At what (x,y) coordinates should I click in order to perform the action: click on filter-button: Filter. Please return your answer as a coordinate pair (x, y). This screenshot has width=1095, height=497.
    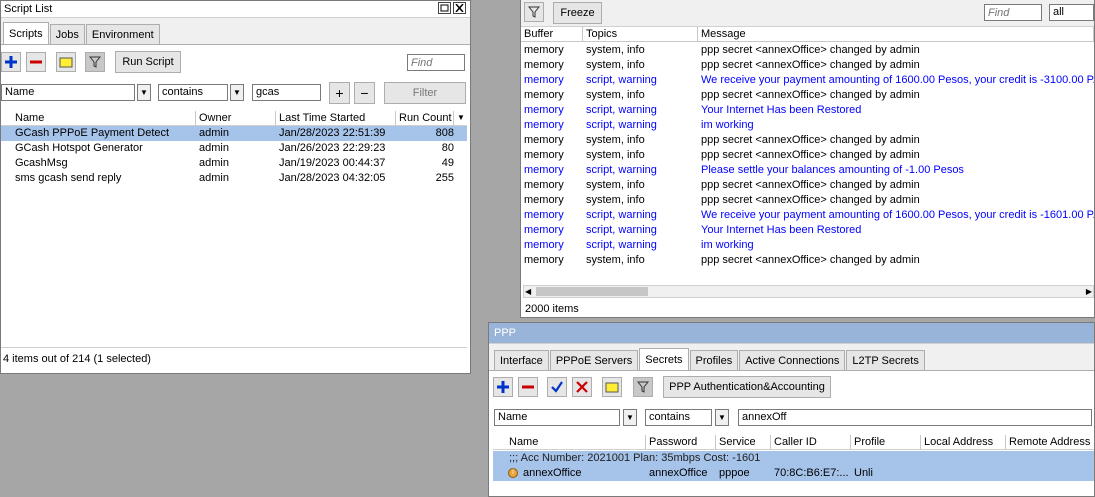
    Looking at the image, I should click on (425, 93).